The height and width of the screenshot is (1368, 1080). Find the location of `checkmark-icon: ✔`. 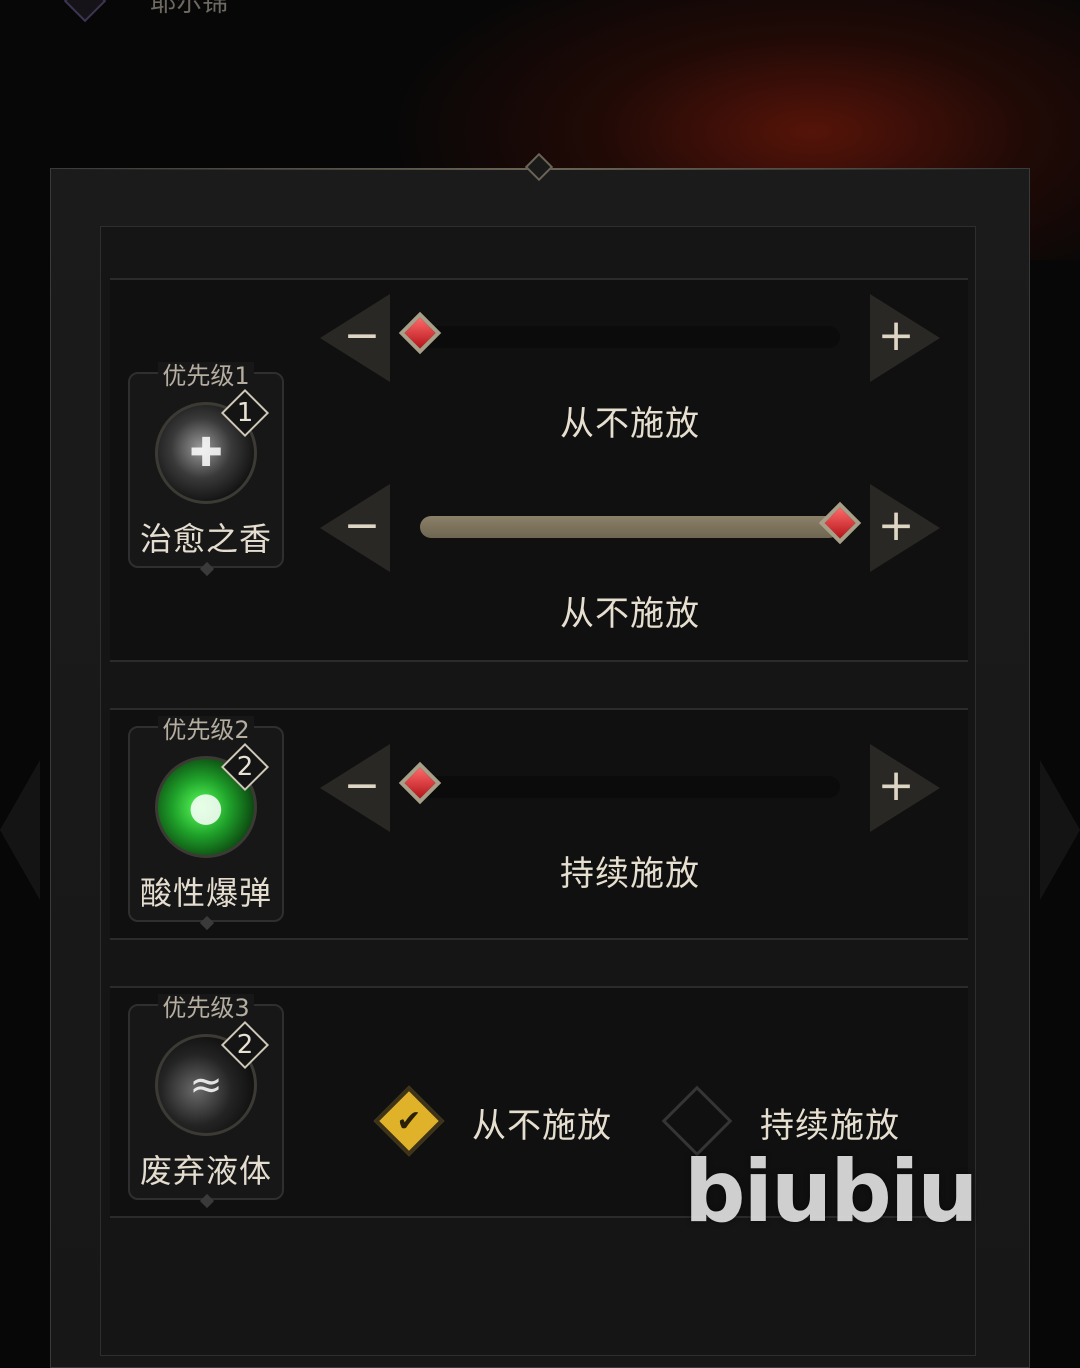

checkmark-icon: ✔ is located at coordinates (409, 1121).